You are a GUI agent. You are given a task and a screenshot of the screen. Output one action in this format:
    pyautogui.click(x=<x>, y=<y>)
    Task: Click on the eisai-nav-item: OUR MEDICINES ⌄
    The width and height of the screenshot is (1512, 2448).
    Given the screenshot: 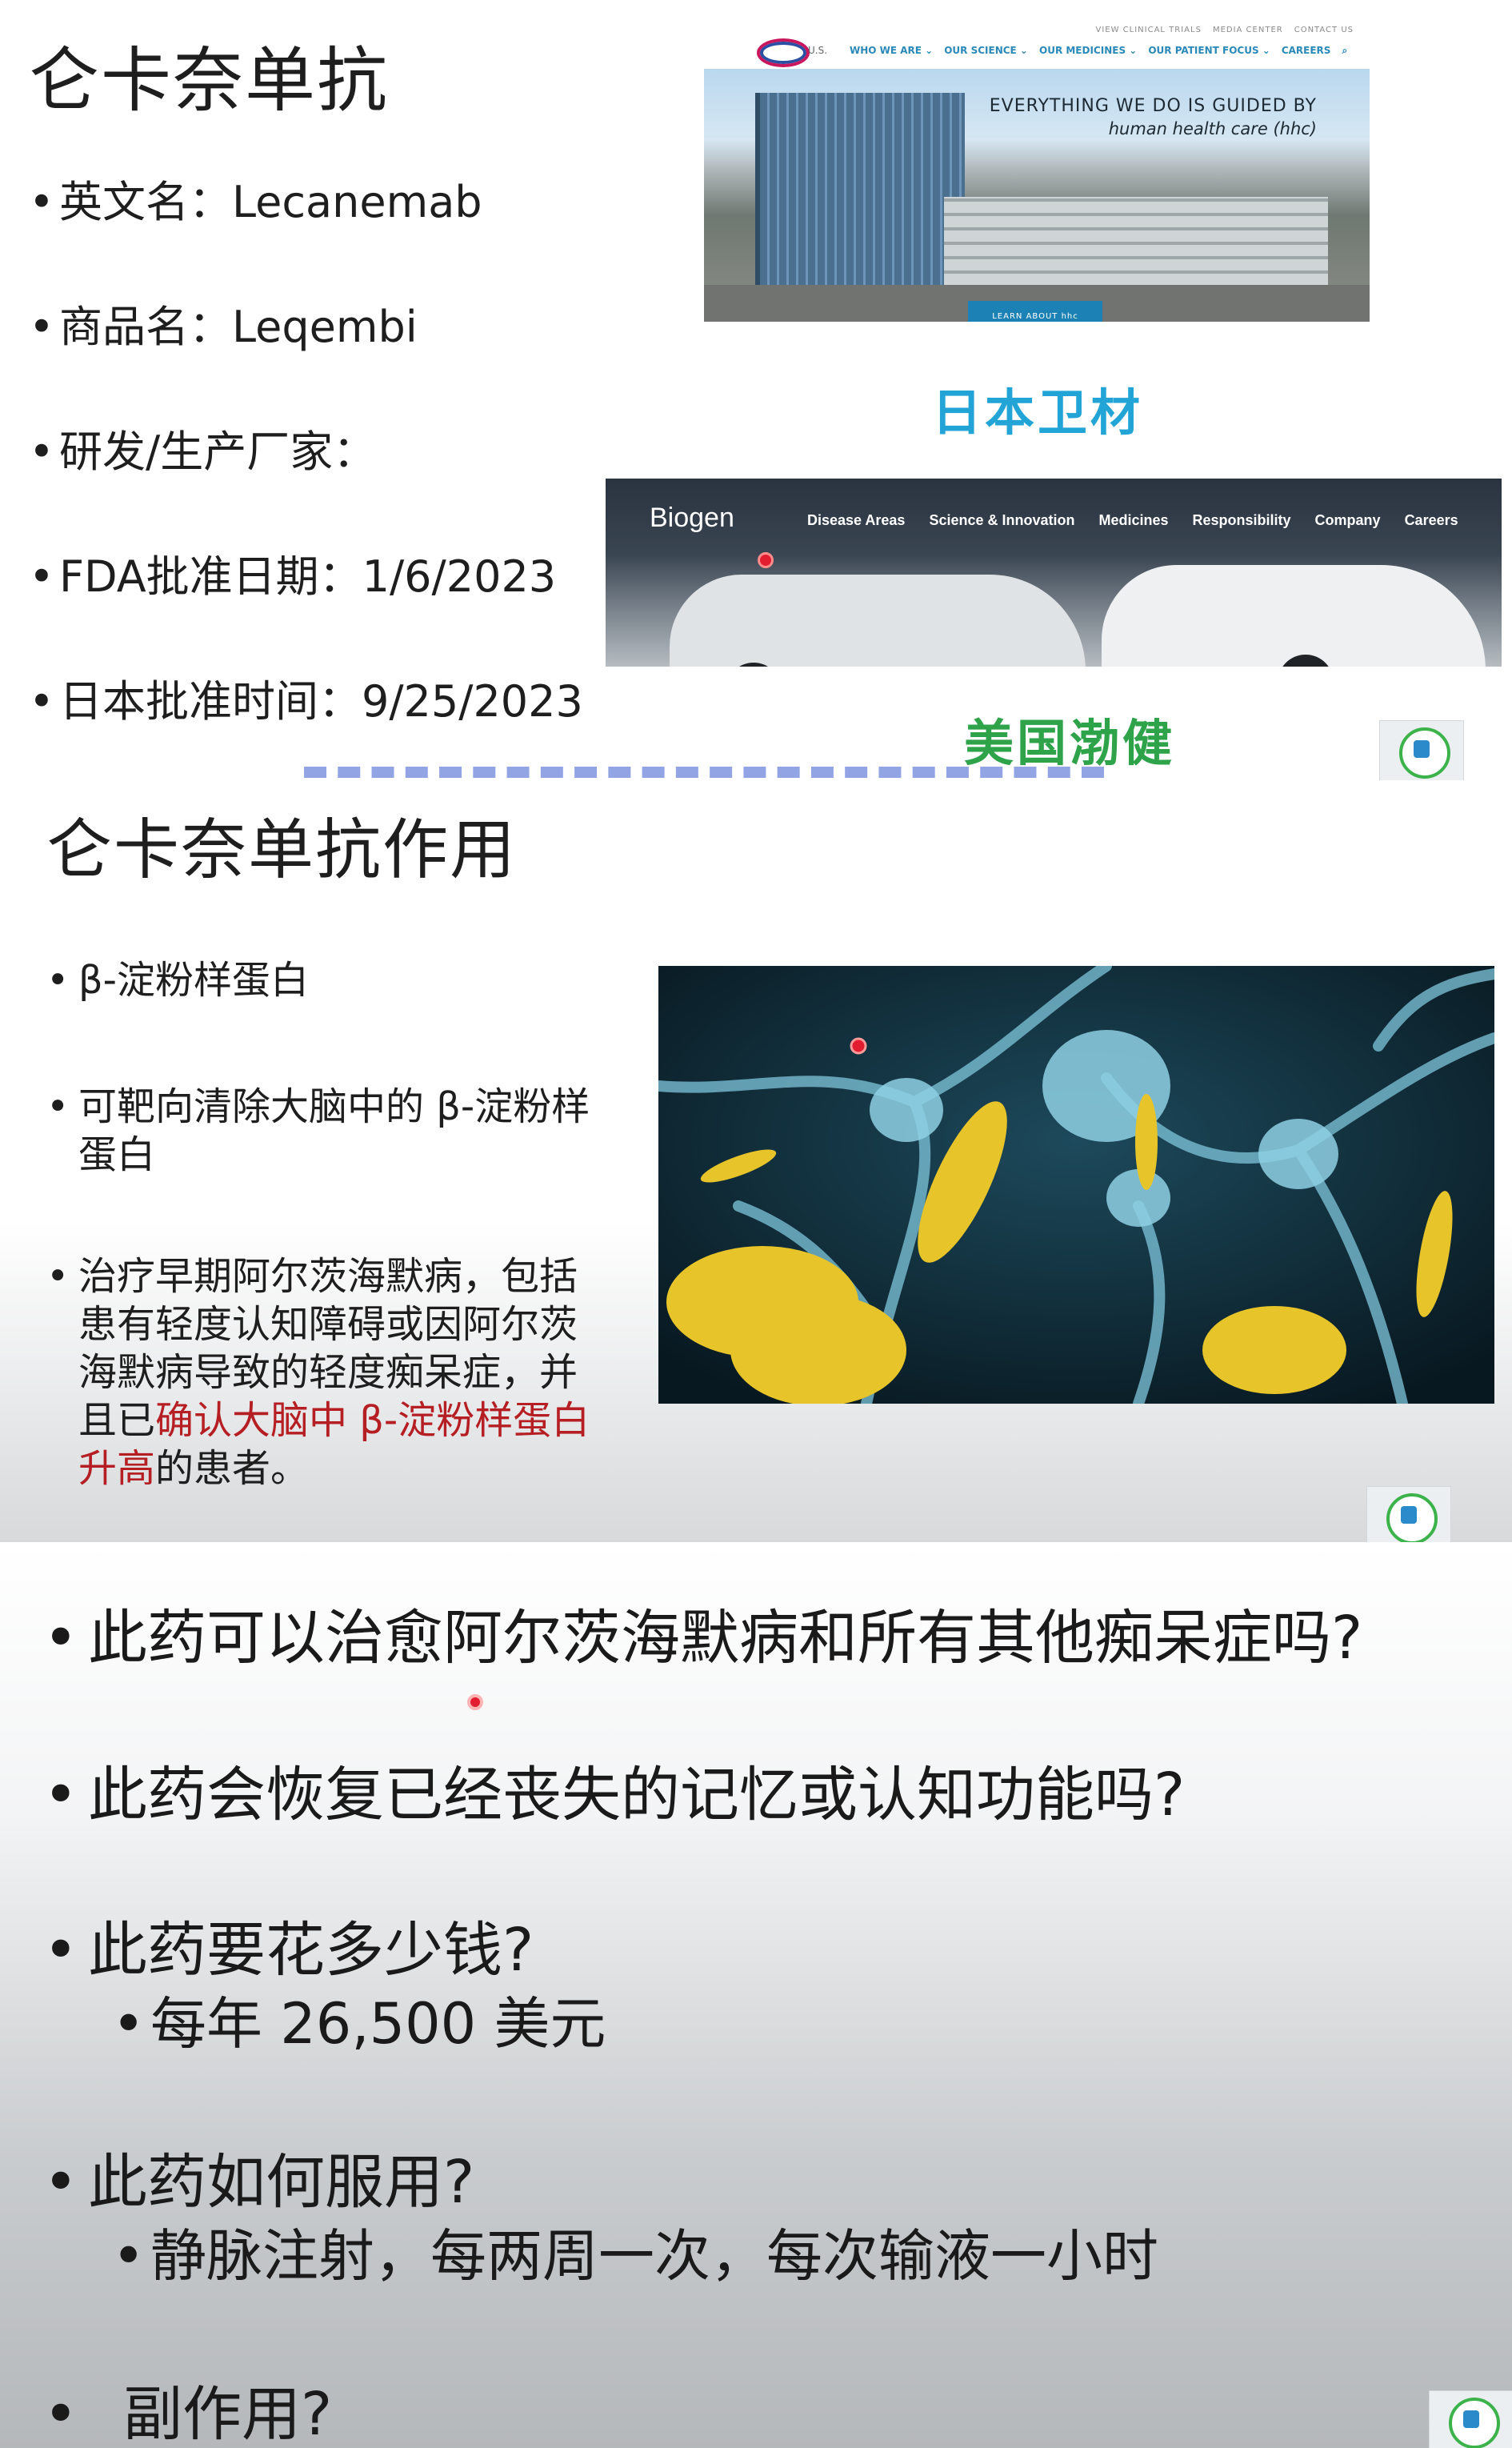 What is the action you would take?
    pyautogui.click(x=1088, y=50)
    